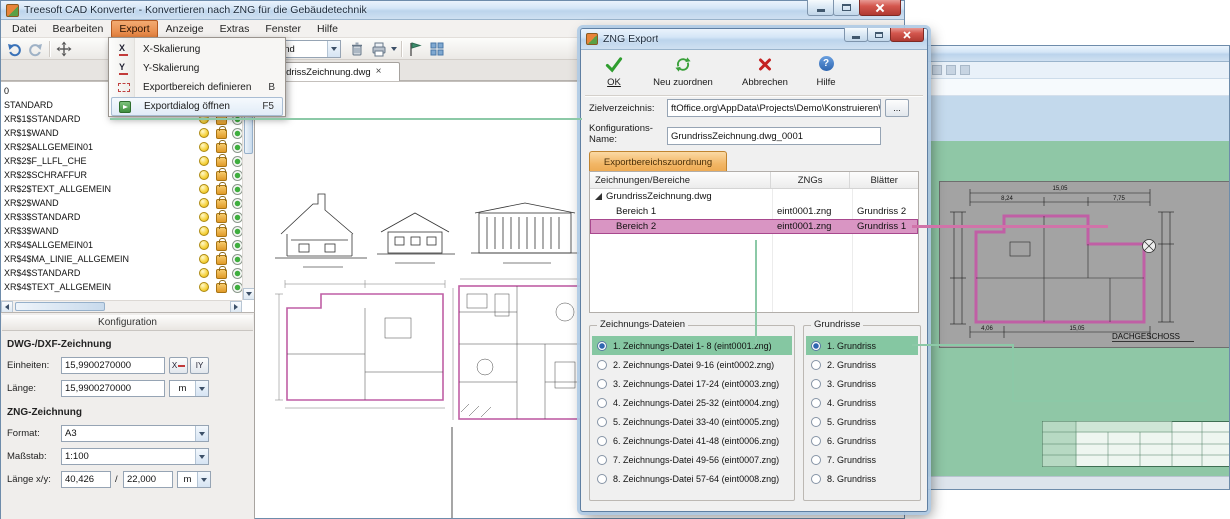 Image resolution: width=1230 pixels, height=519 pixels. Describe the element at coordinates (692, 383) in the screenshot. I see `file-option-3: 3. Zeichnungs-Datei 17-24 (eint0003.zng)` at that location.